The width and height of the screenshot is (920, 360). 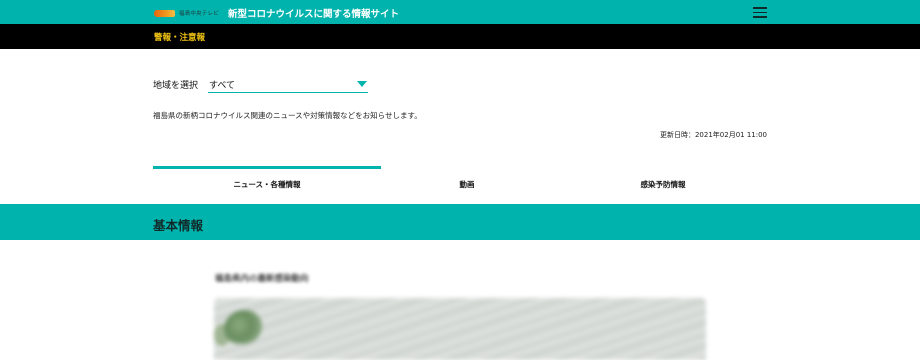 I want to click on logo-text: 福島中央テレビ, so click(x=199, y=14).